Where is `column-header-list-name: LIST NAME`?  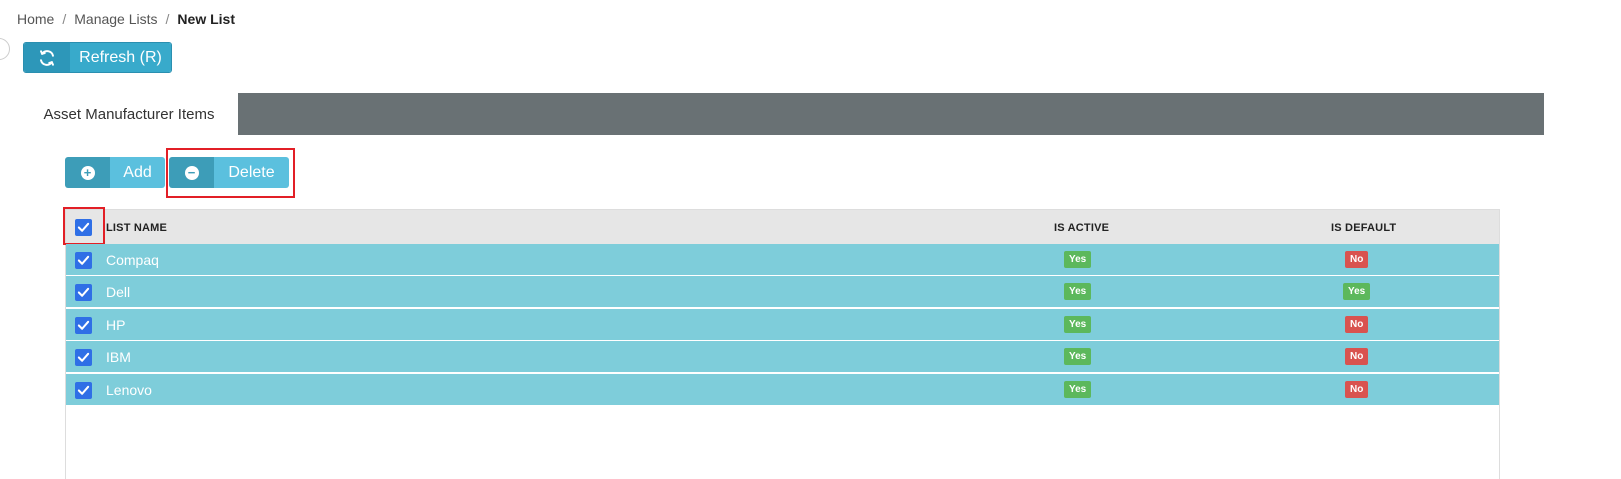 column-header-list-name: LIST NAME is located at coordinates (136, 228).